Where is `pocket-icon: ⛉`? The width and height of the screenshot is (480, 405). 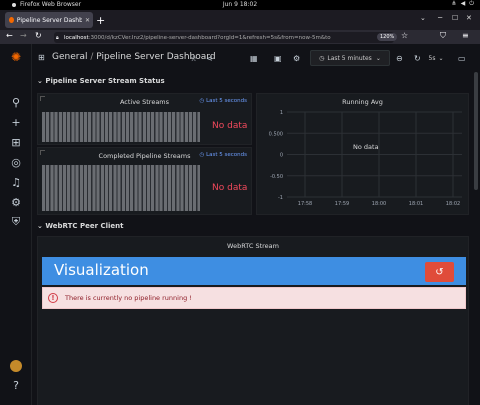 pocket-icon: ⛉ is located at coordinates (443, 36).